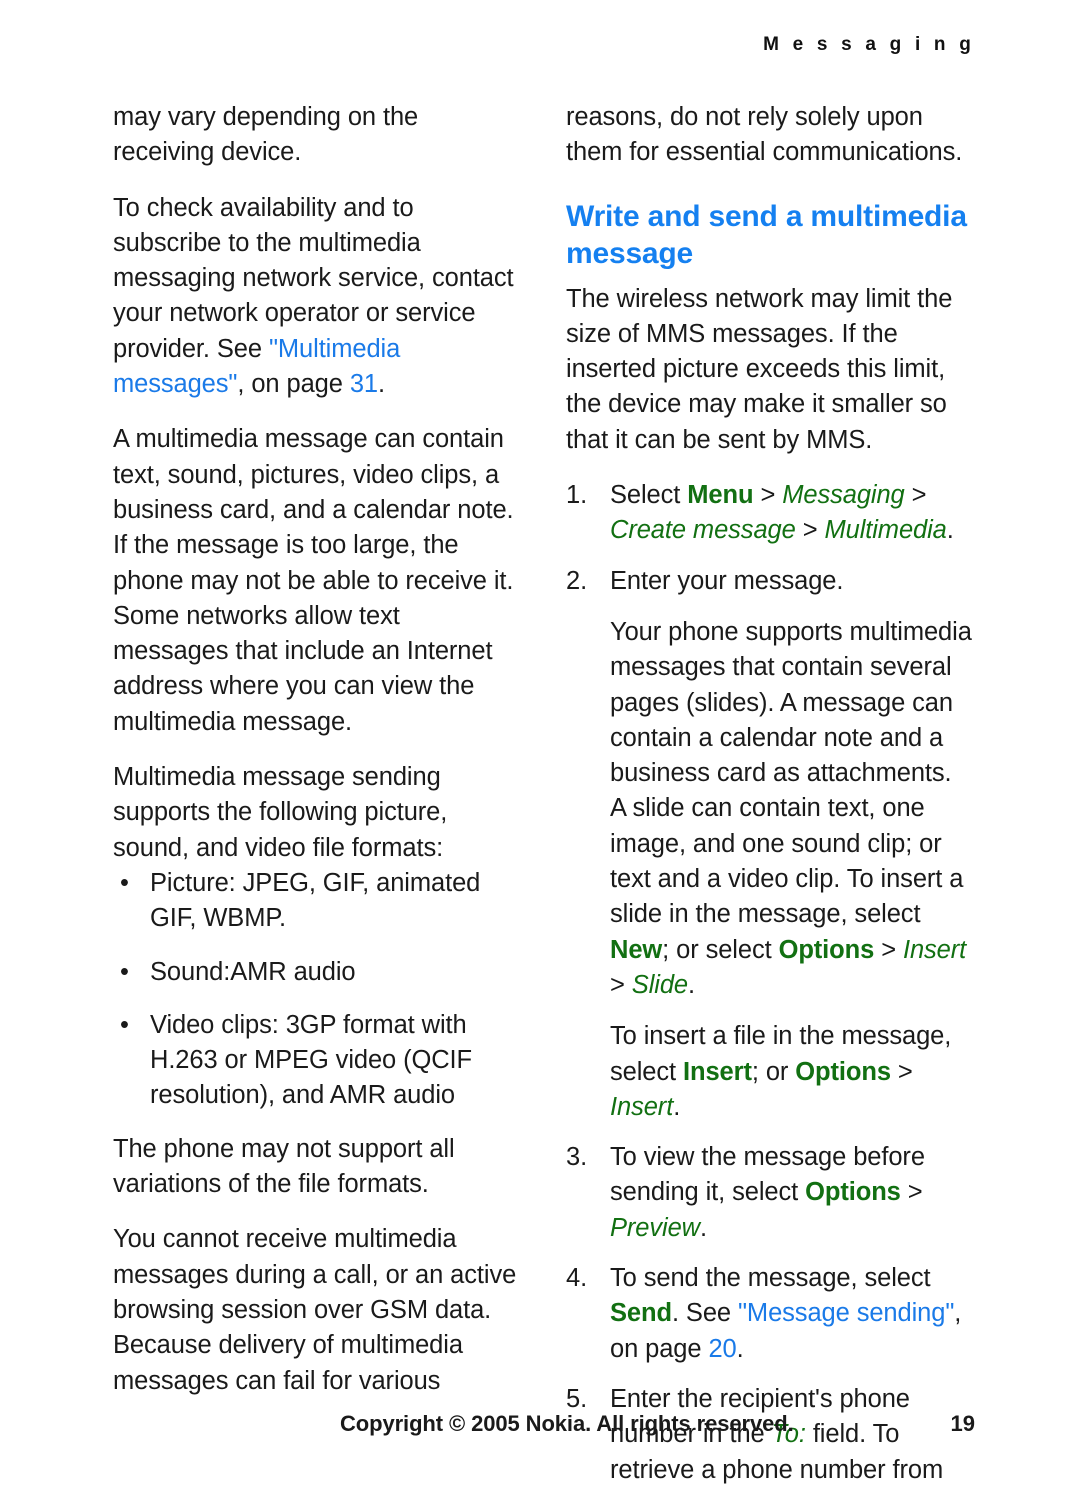  Describe the element at coordinates (577, 1157) in the screenshot. I see `list-item-number: 3.` at that location.